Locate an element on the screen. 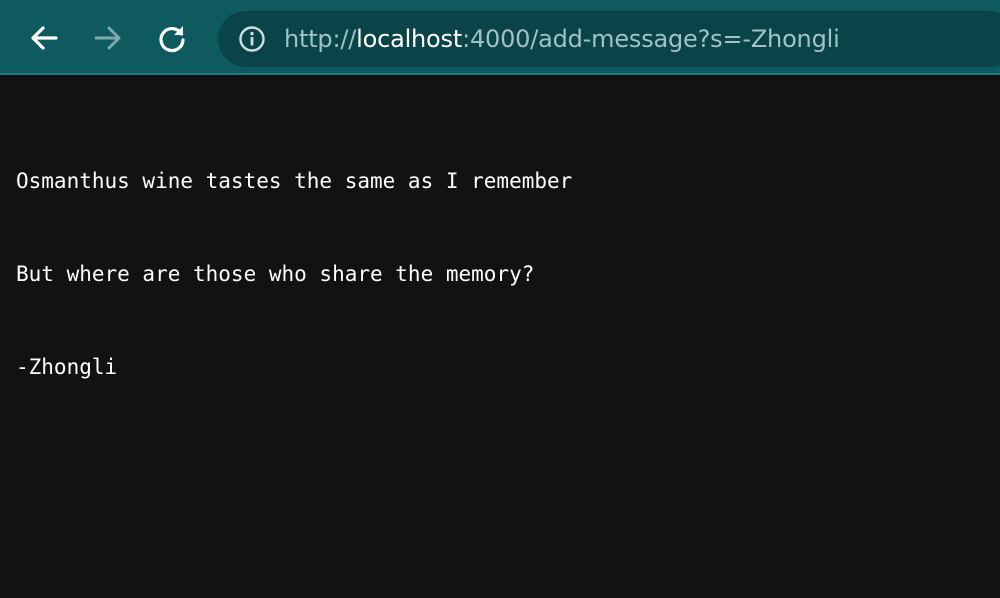 The width and height of the screenshot is (1000, 598). info-icon is located at coordinates (252, 39).